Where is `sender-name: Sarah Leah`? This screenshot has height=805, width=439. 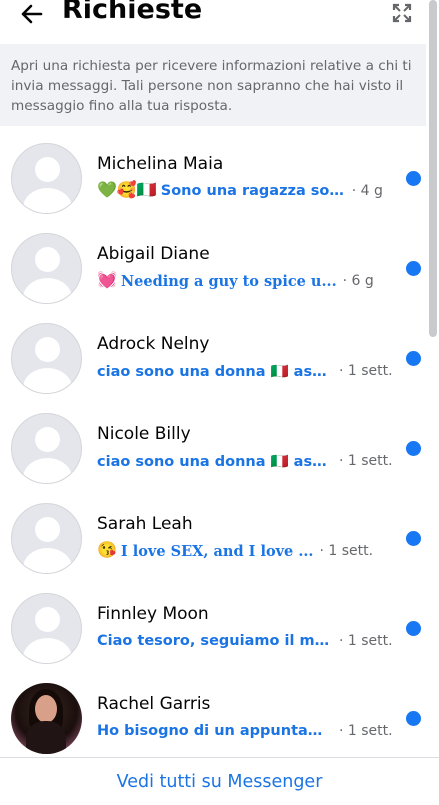
sender-name: Sarah Leah is located at coordinates (145, 524).